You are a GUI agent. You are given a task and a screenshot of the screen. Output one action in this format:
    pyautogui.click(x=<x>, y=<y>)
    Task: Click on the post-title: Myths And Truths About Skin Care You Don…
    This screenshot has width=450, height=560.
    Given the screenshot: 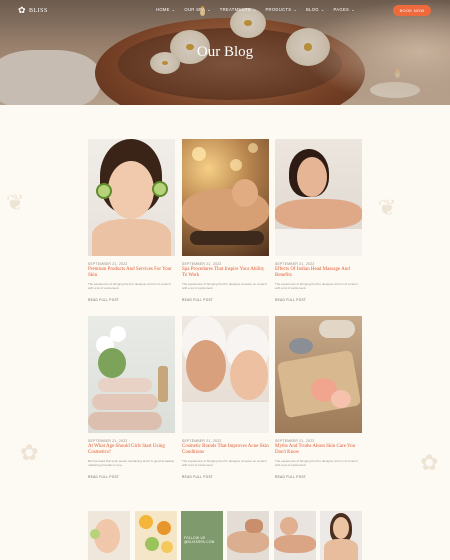 What is the action you would take?
    pyautogui.click(x=318, y=450)
    